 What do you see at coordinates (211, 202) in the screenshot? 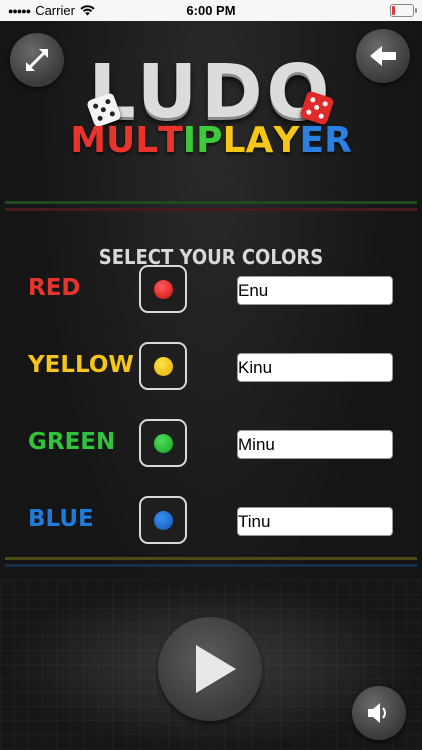
I see `divider-green` at bounding box center [211, 202].